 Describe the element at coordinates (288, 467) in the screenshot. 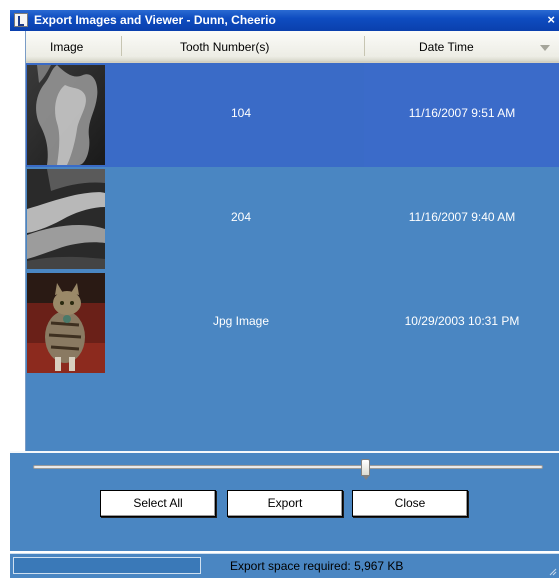

I see `zoom-slider-track` at that location.